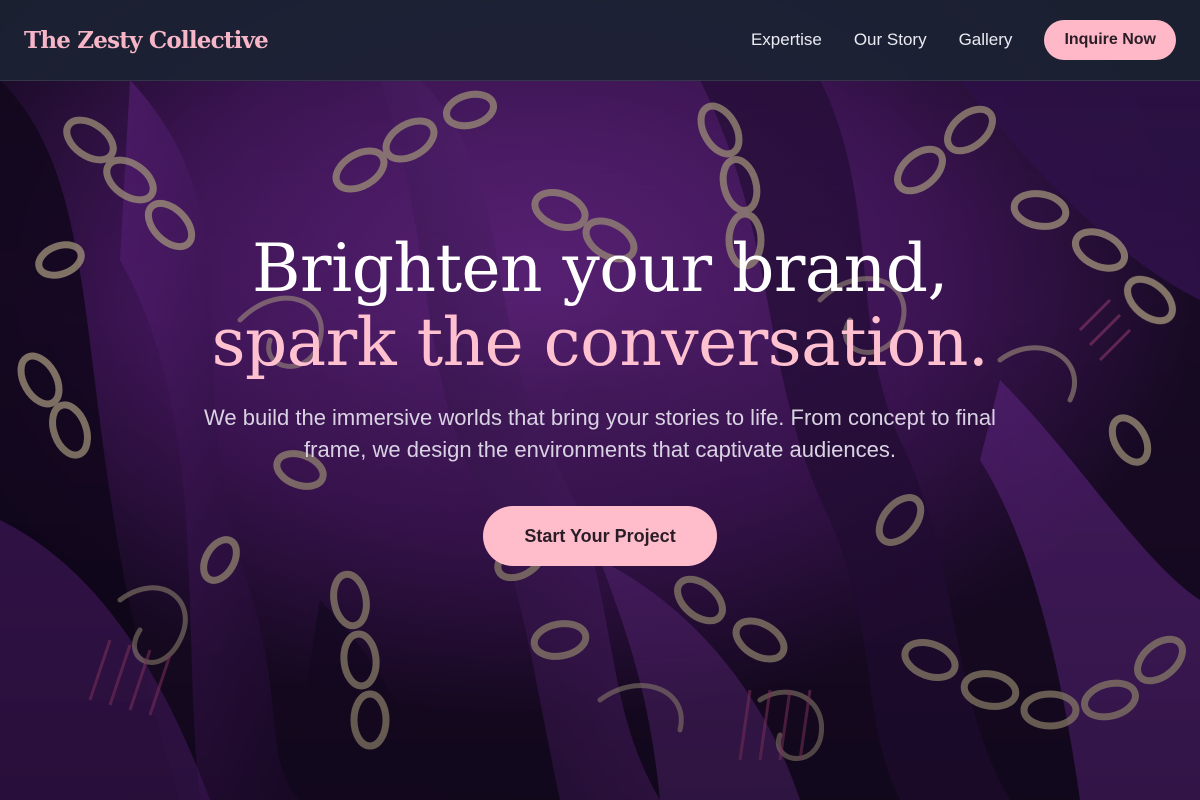 The height and width of the screenshot is (800, 1200). I want to click on hero-headline-line1: Brighten your brand,, so click(600, 268).